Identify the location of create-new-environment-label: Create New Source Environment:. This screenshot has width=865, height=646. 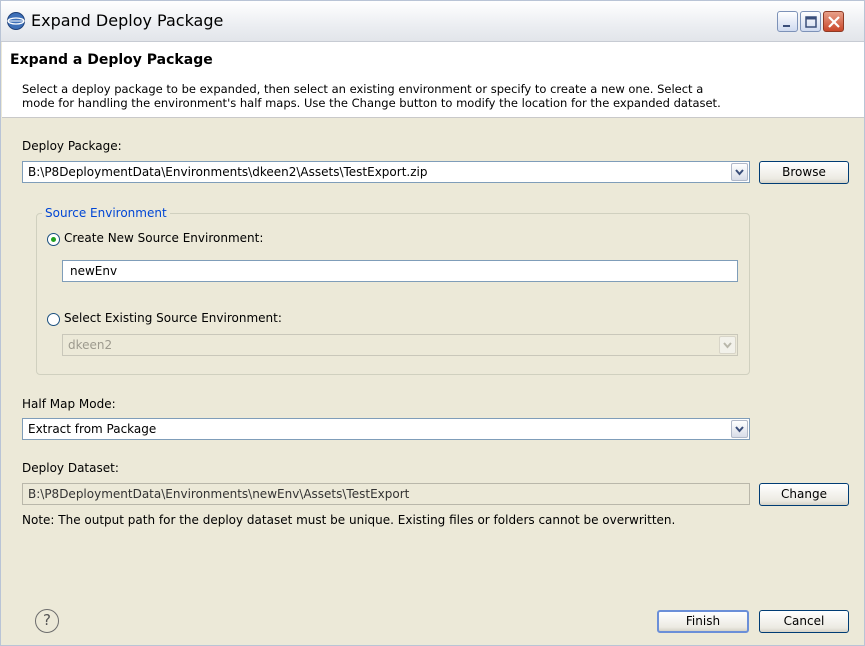
(164, 238).